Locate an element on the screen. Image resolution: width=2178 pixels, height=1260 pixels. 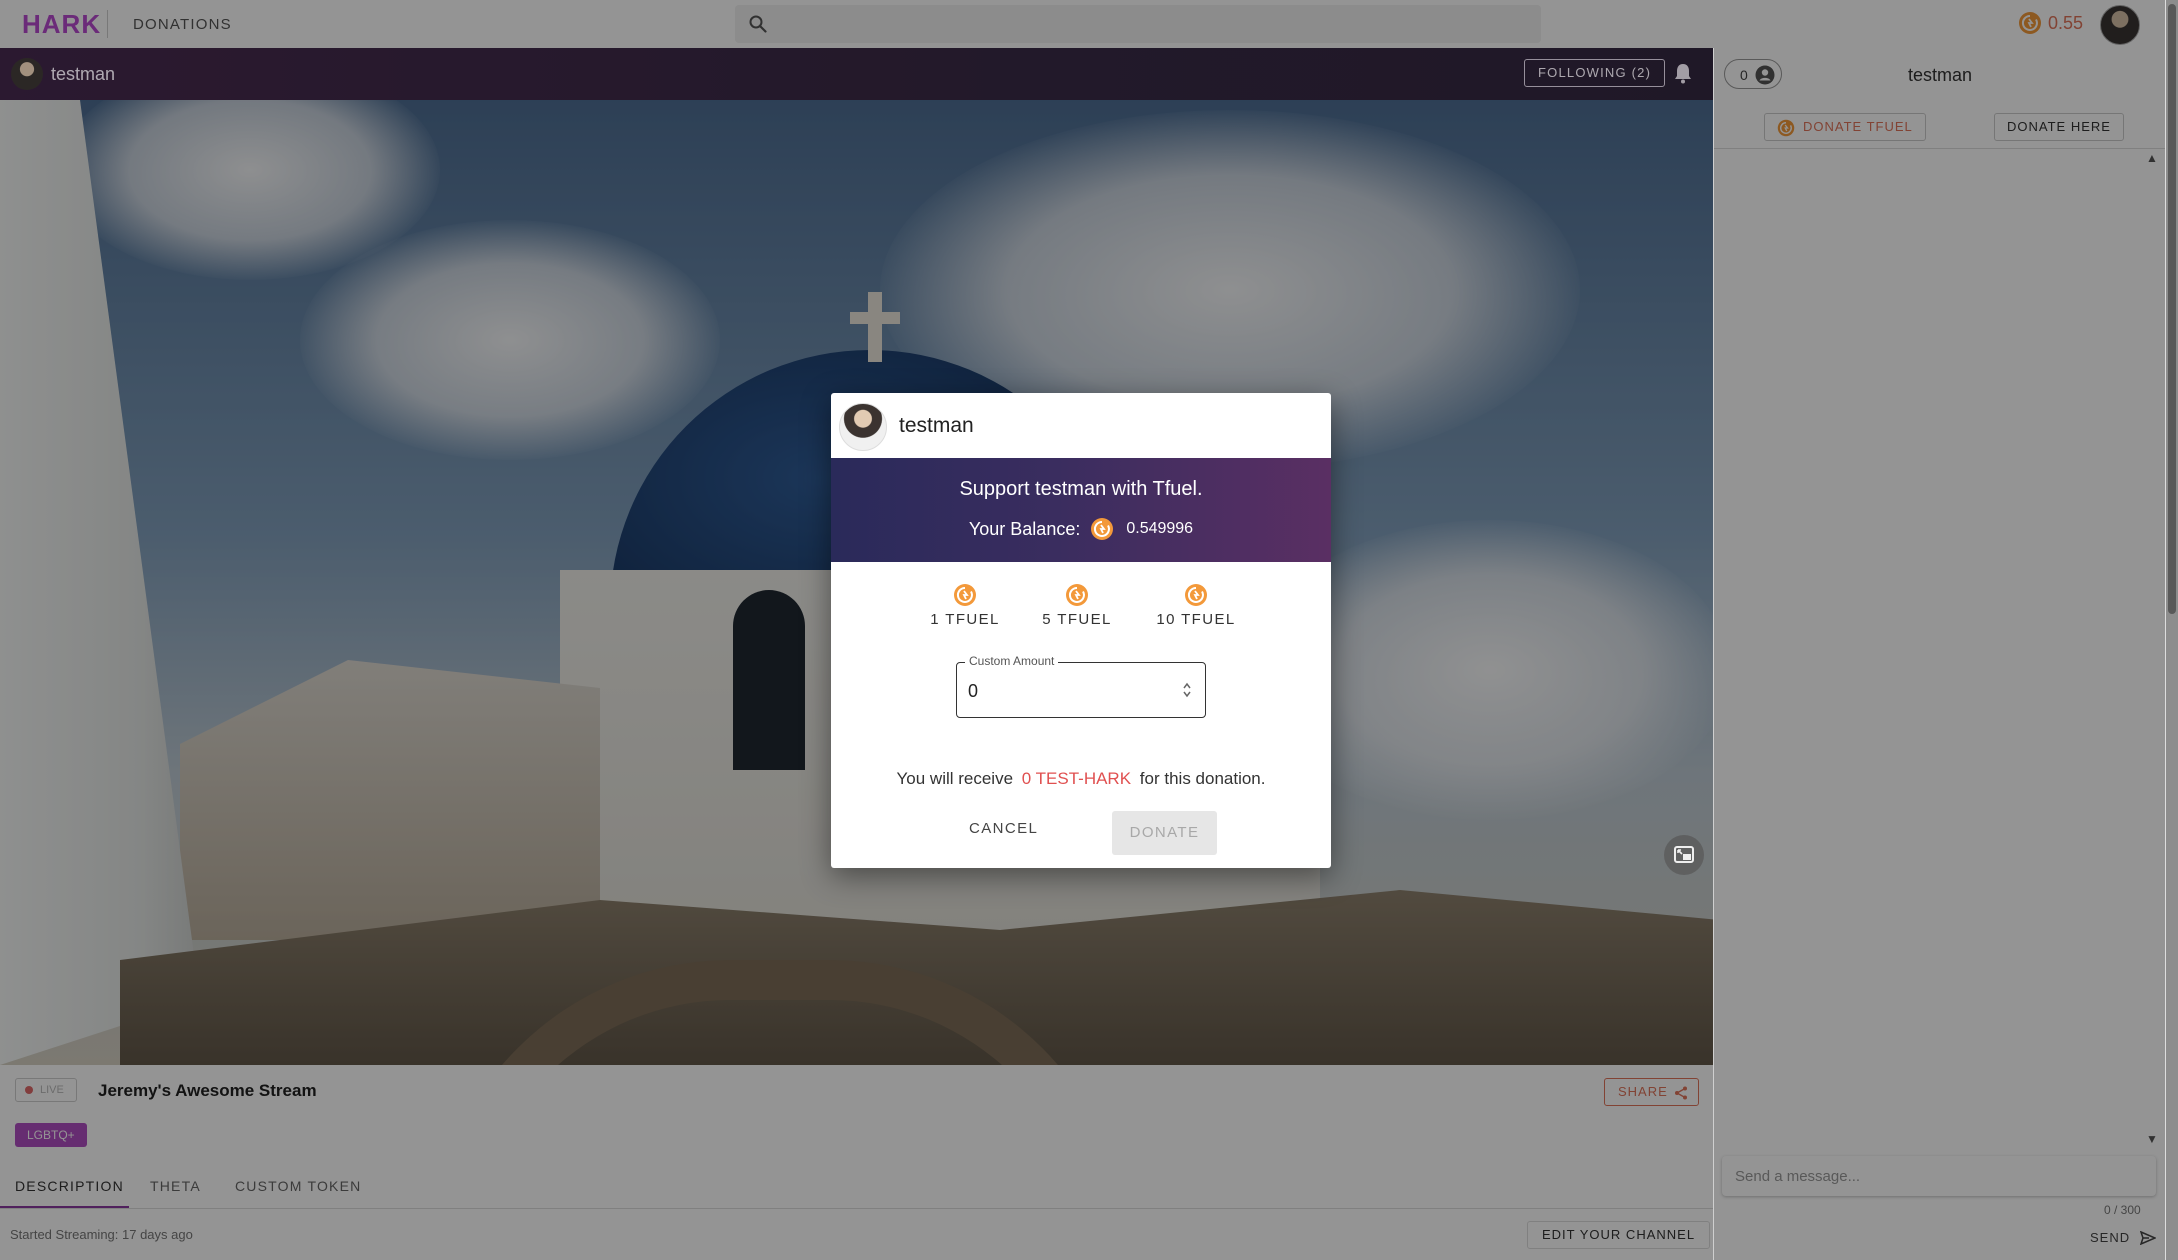
modal-backdrop-scrollbar is located at coordinates (2172, 630).